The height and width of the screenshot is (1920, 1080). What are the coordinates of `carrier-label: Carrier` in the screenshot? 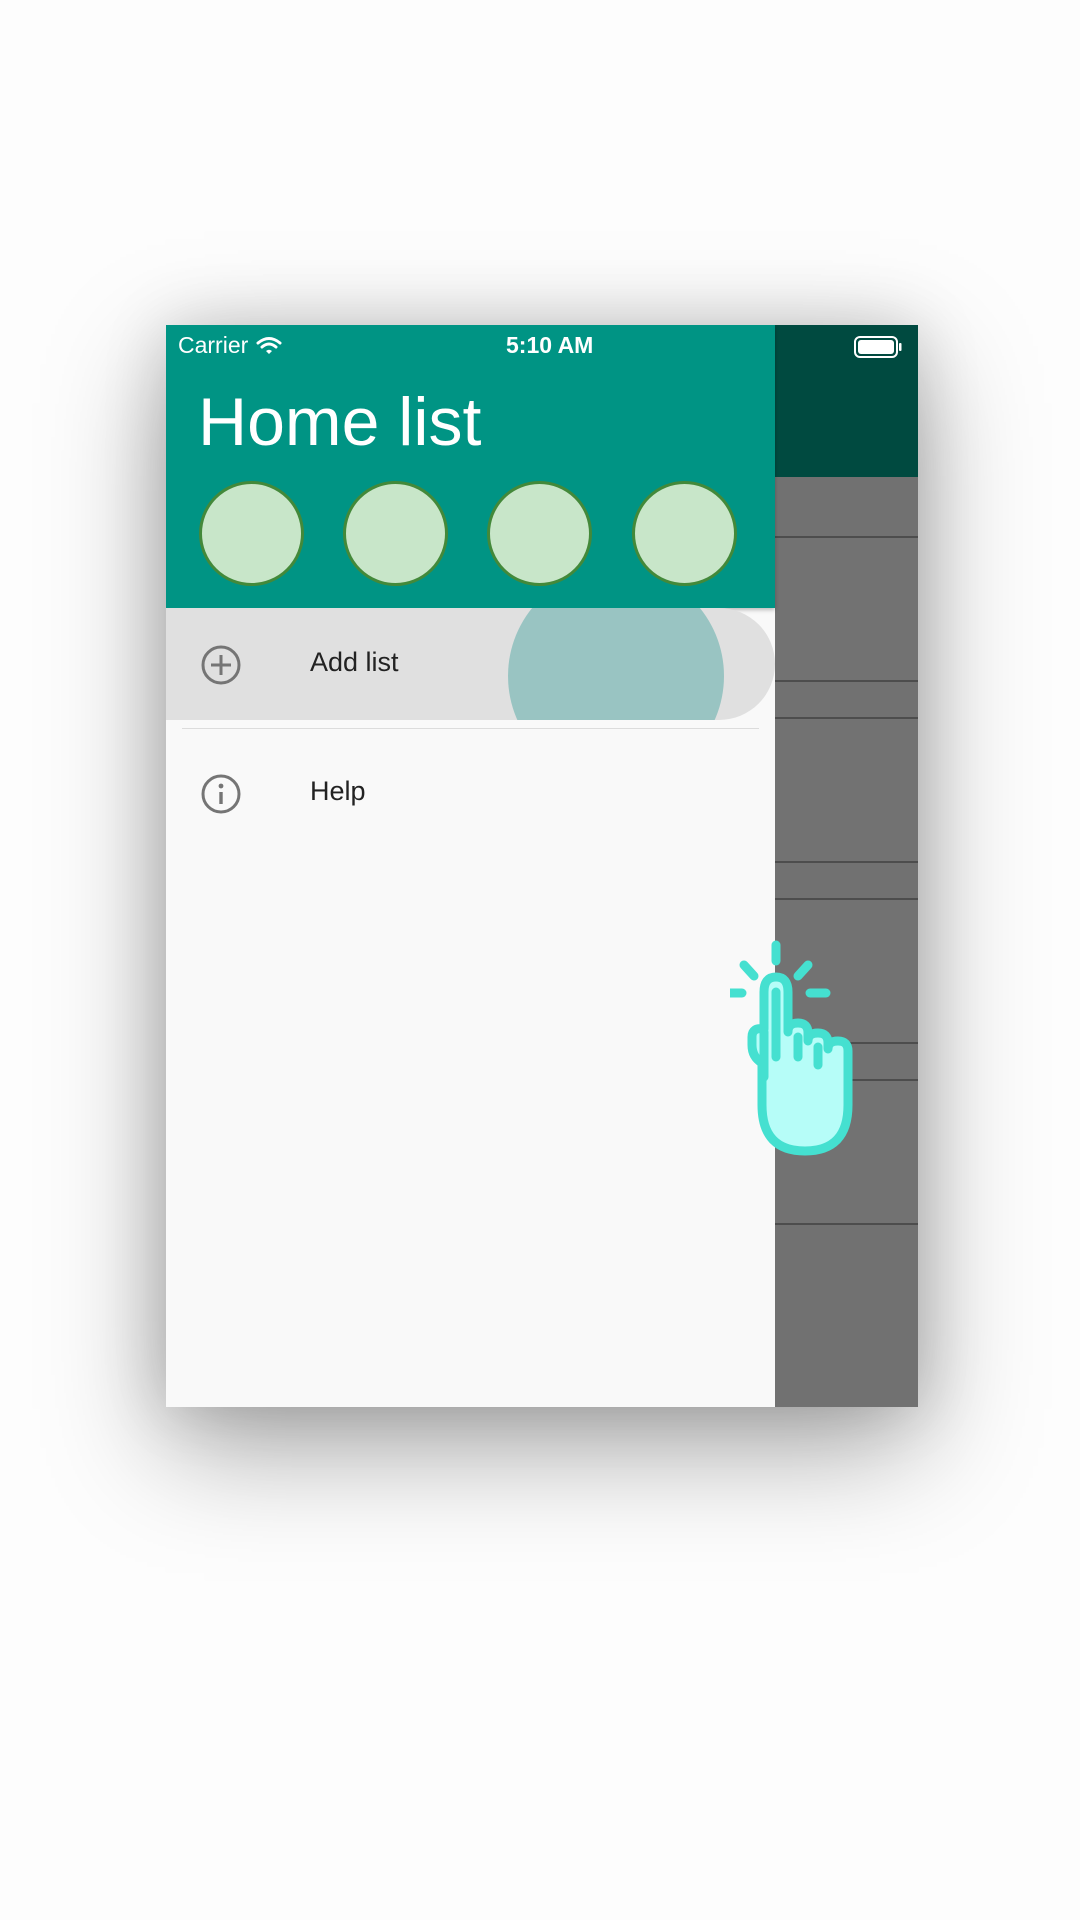 It's located at (213, 345).